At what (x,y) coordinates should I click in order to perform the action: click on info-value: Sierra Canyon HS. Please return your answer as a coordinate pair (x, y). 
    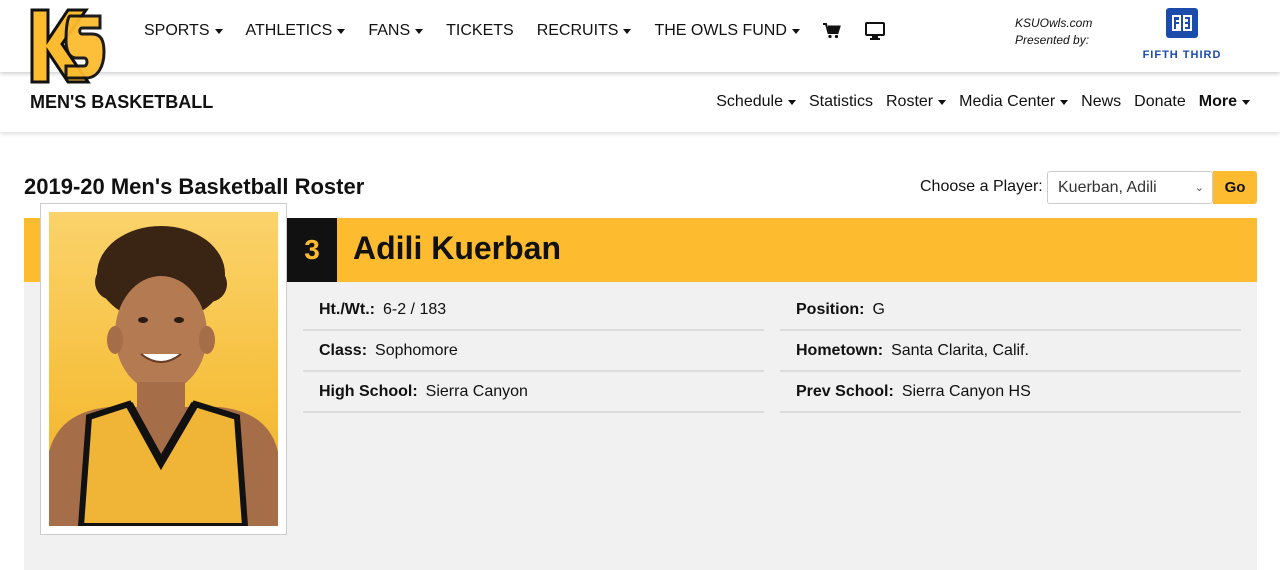
    Looking at the image, I should click on (966, 391).